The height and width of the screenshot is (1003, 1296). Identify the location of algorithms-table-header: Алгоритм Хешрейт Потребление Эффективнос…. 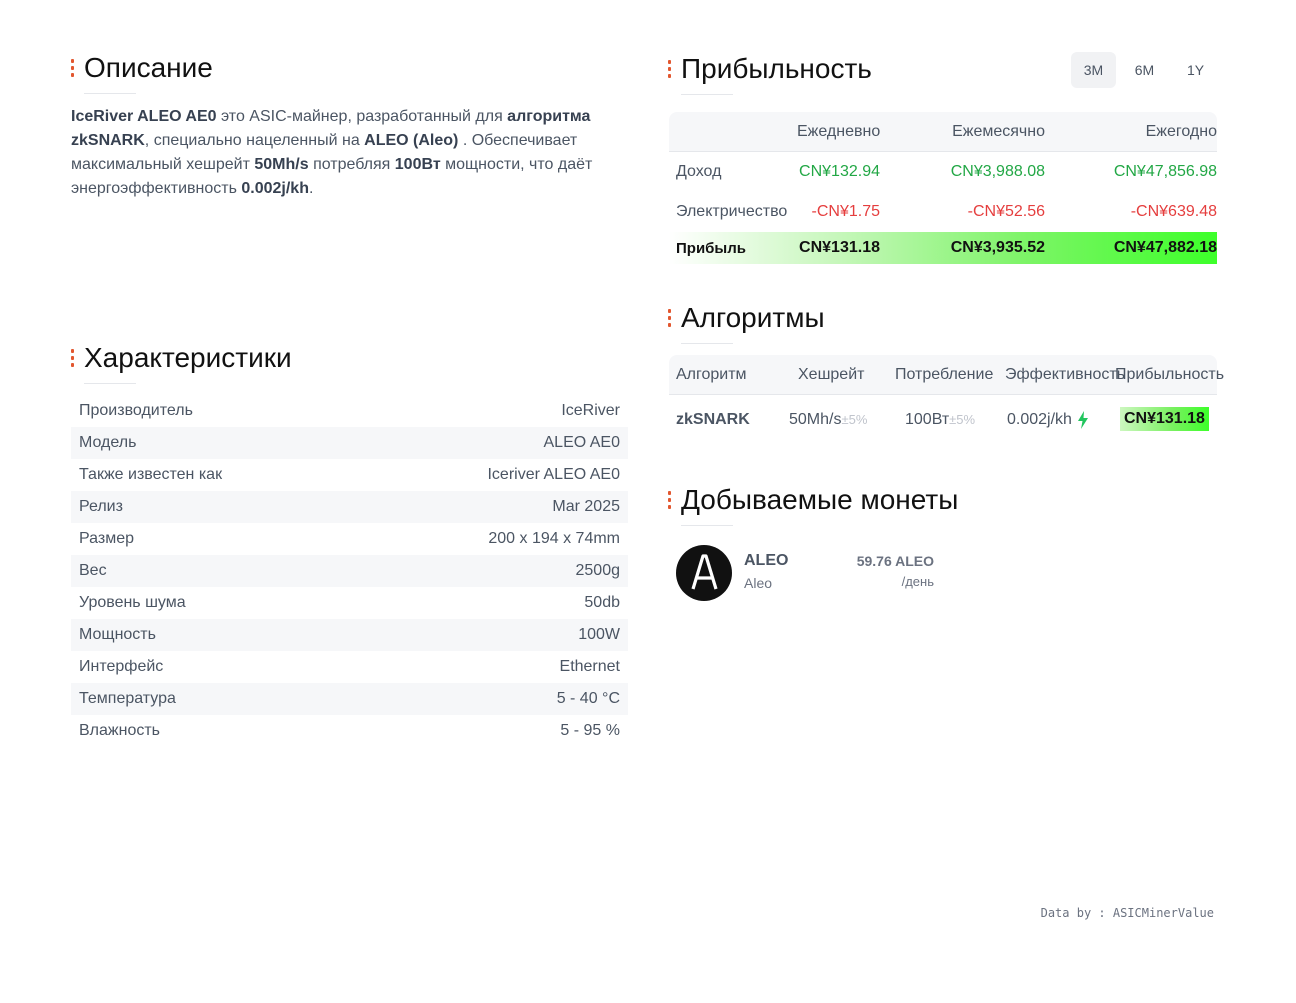
(946, 375).